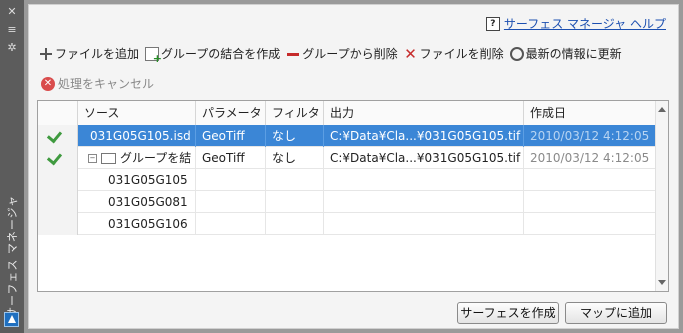 This screenshot has width=683, height=333. I want to click on cancel-process-button: ✕ 処理をキャンセル, so click(97, 83).